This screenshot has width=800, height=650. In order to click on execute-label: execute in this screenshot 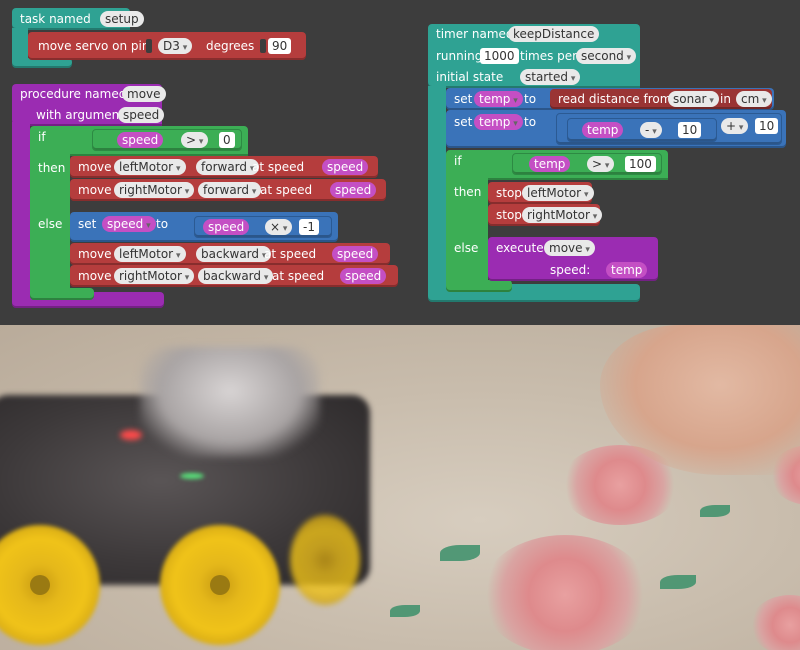, I will do `click(520, 248)`.